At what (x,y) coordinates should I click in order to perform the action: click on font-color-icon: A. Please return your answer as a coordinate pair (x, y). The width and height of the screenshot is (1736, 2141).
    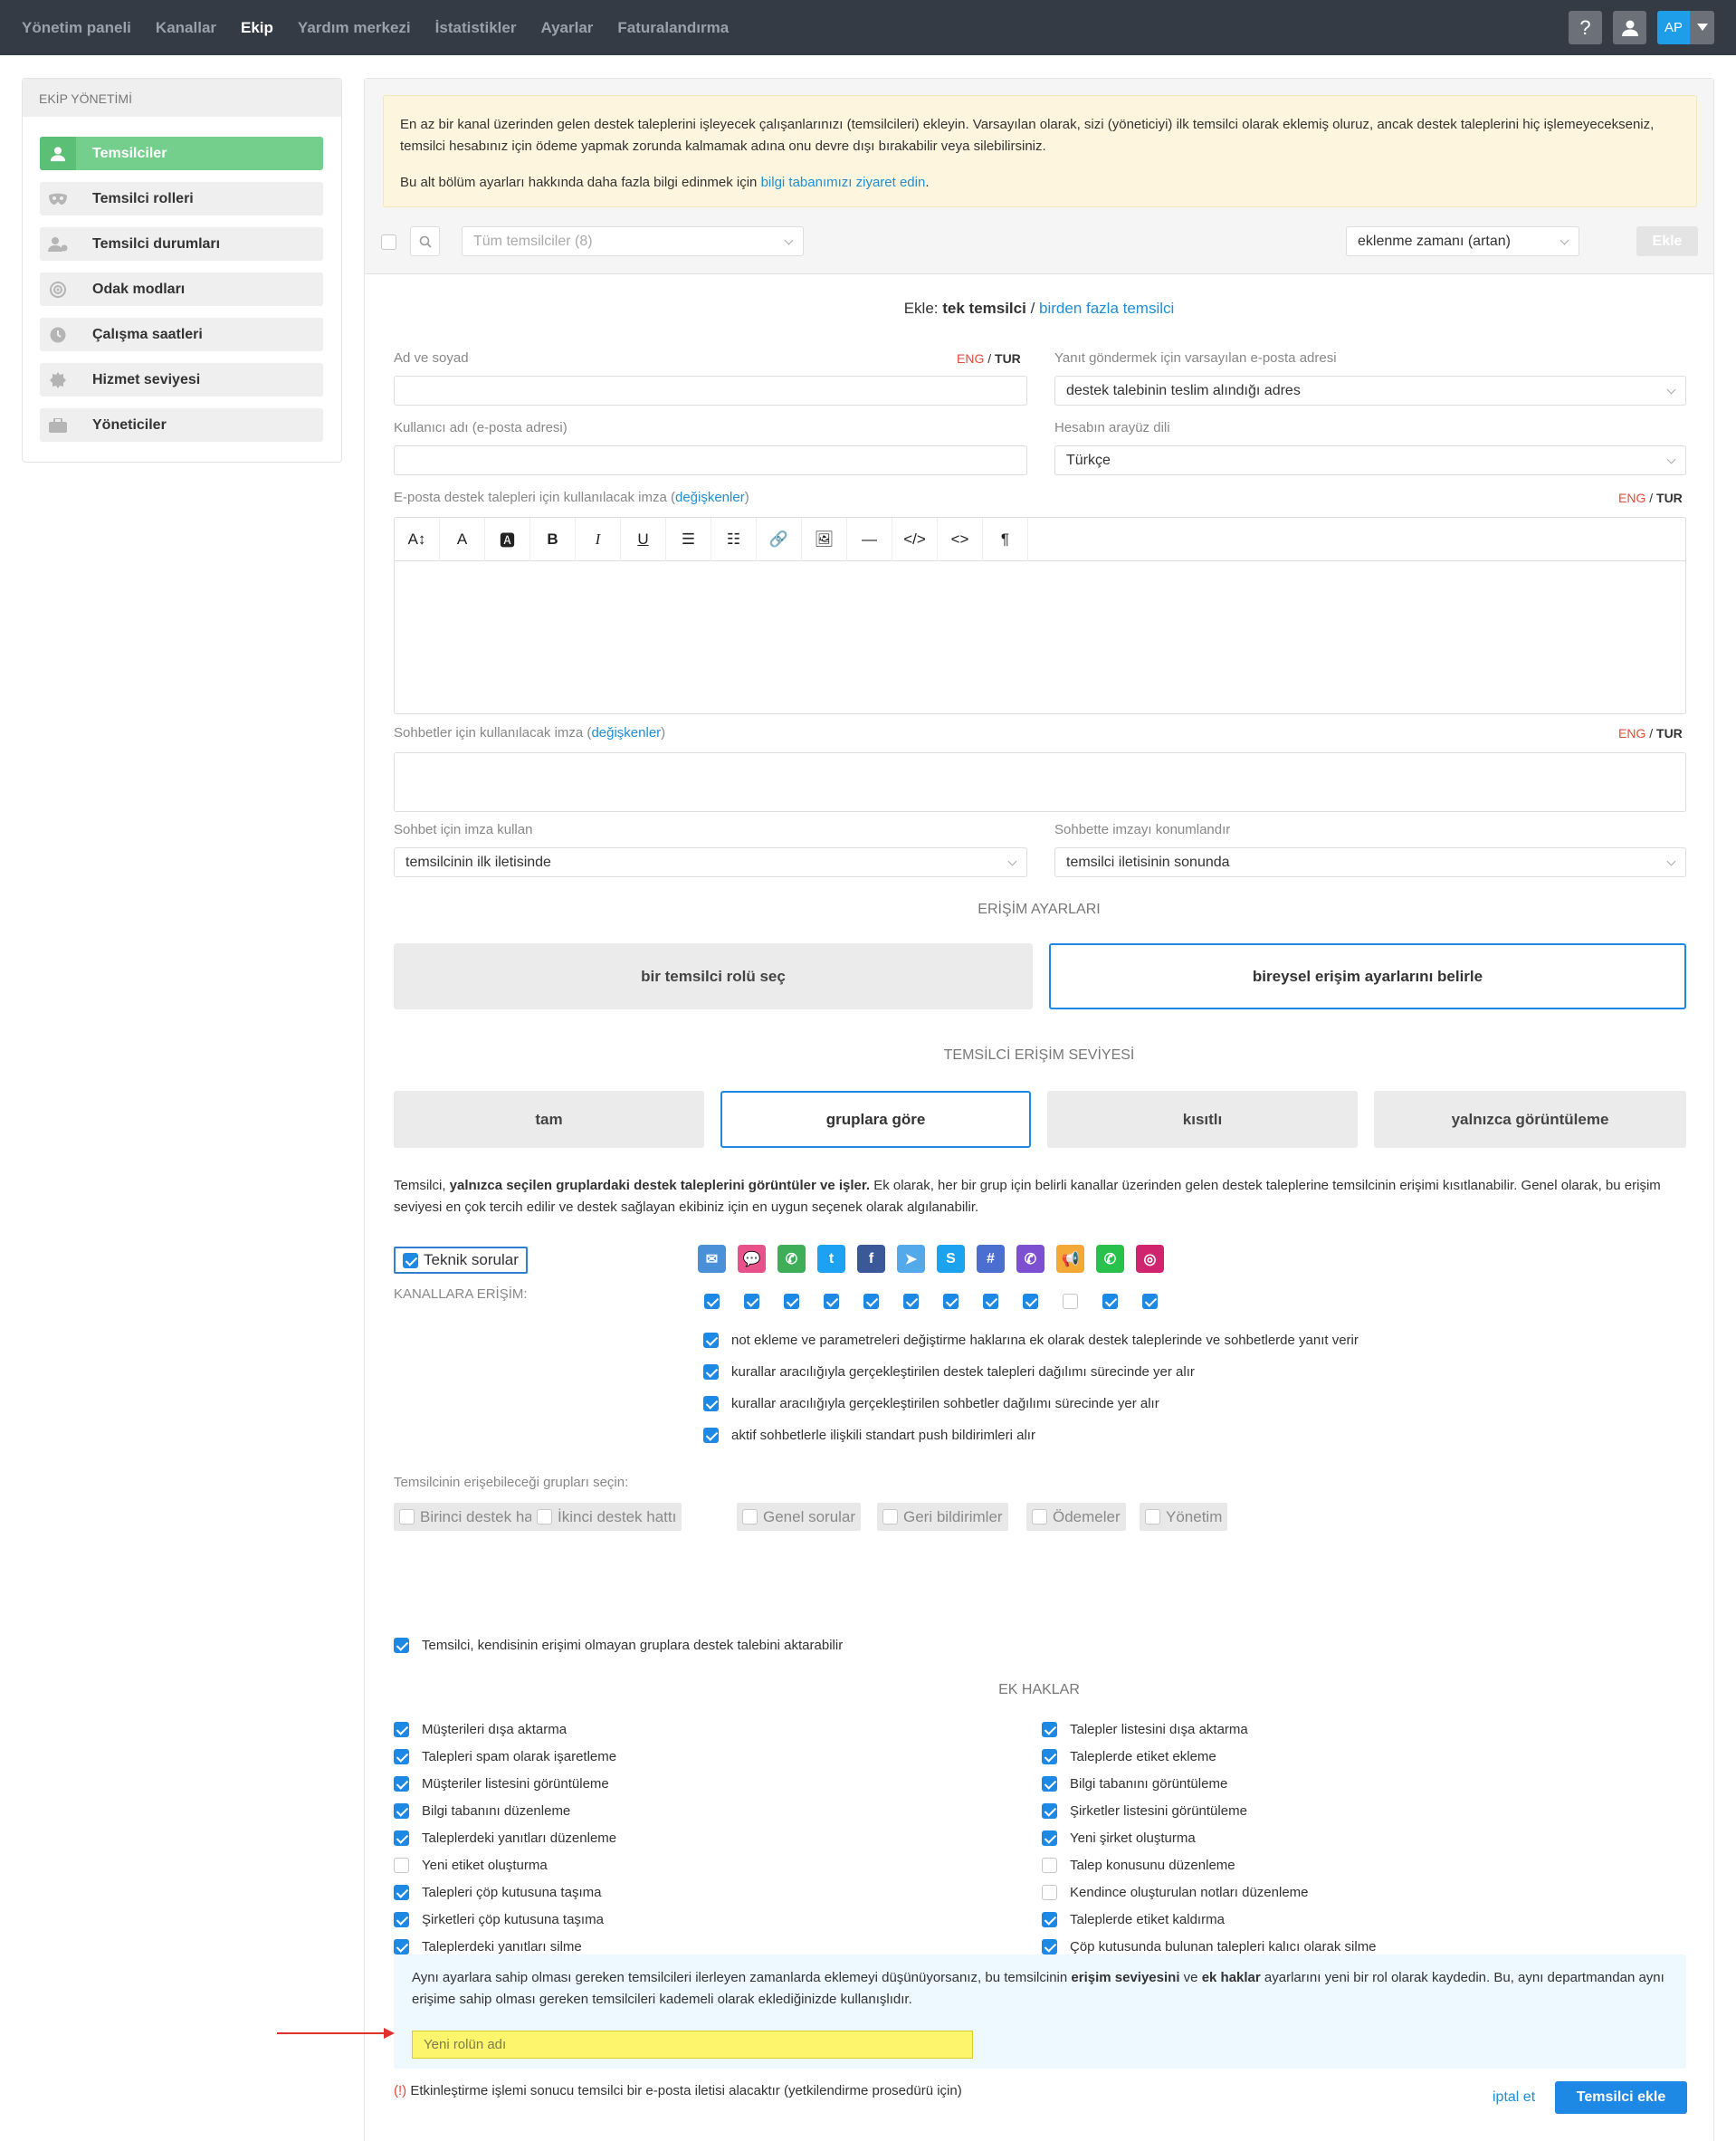
    Looking at the image, I should click on (462, 539).